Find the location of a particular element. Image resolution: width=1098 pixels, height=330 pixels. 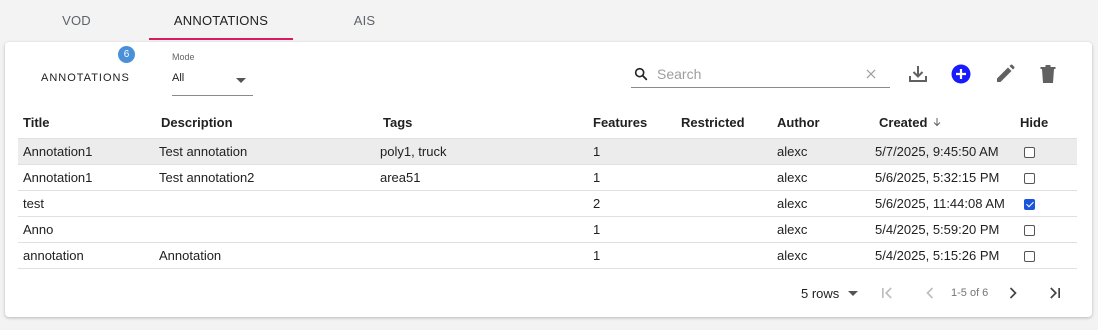

column-header-title: Title is located at coordinates (88, 123).